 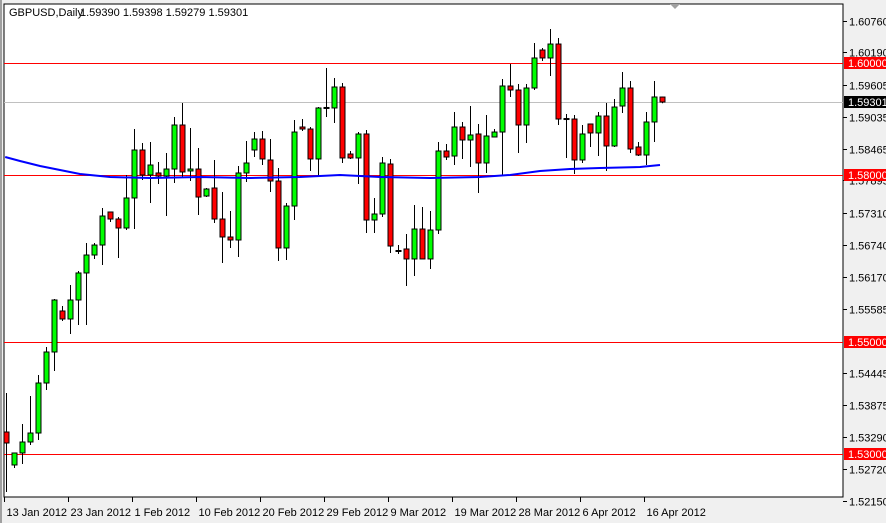 I want to click on y-tick-label: 1.59035, so click(x=867, y=119).